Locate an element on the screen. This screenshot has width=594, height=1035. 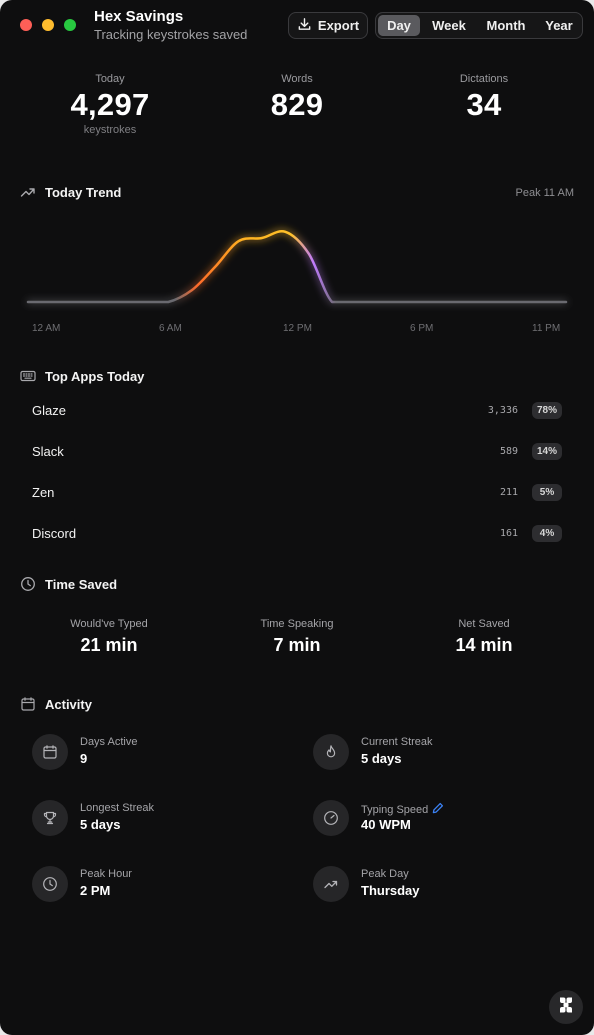
time-saved-label: Time Speaking is located at coordinates (297, 624).